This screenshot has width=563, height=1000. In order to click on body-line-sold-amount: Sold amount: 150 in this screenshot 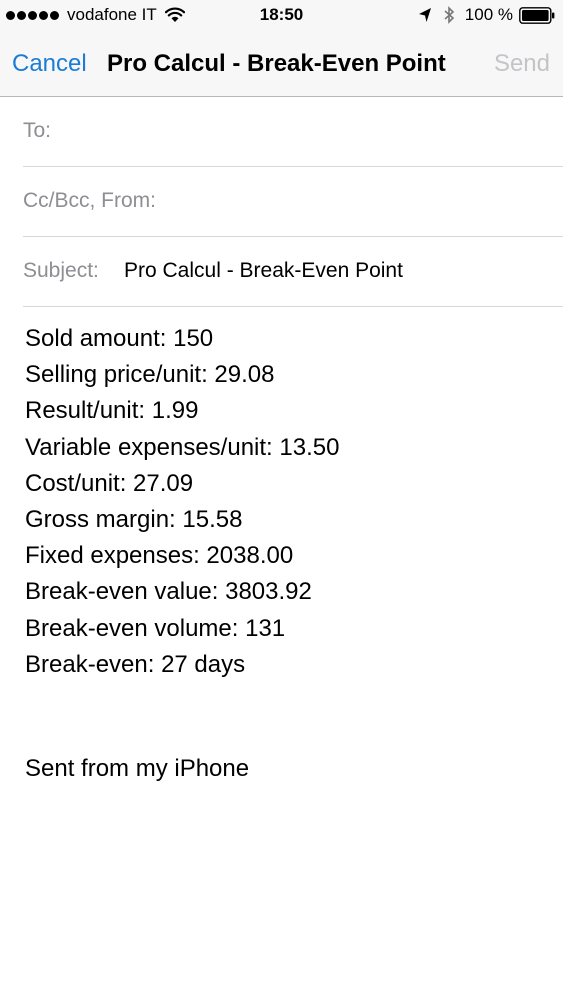, I will do `click(119, 338)`.